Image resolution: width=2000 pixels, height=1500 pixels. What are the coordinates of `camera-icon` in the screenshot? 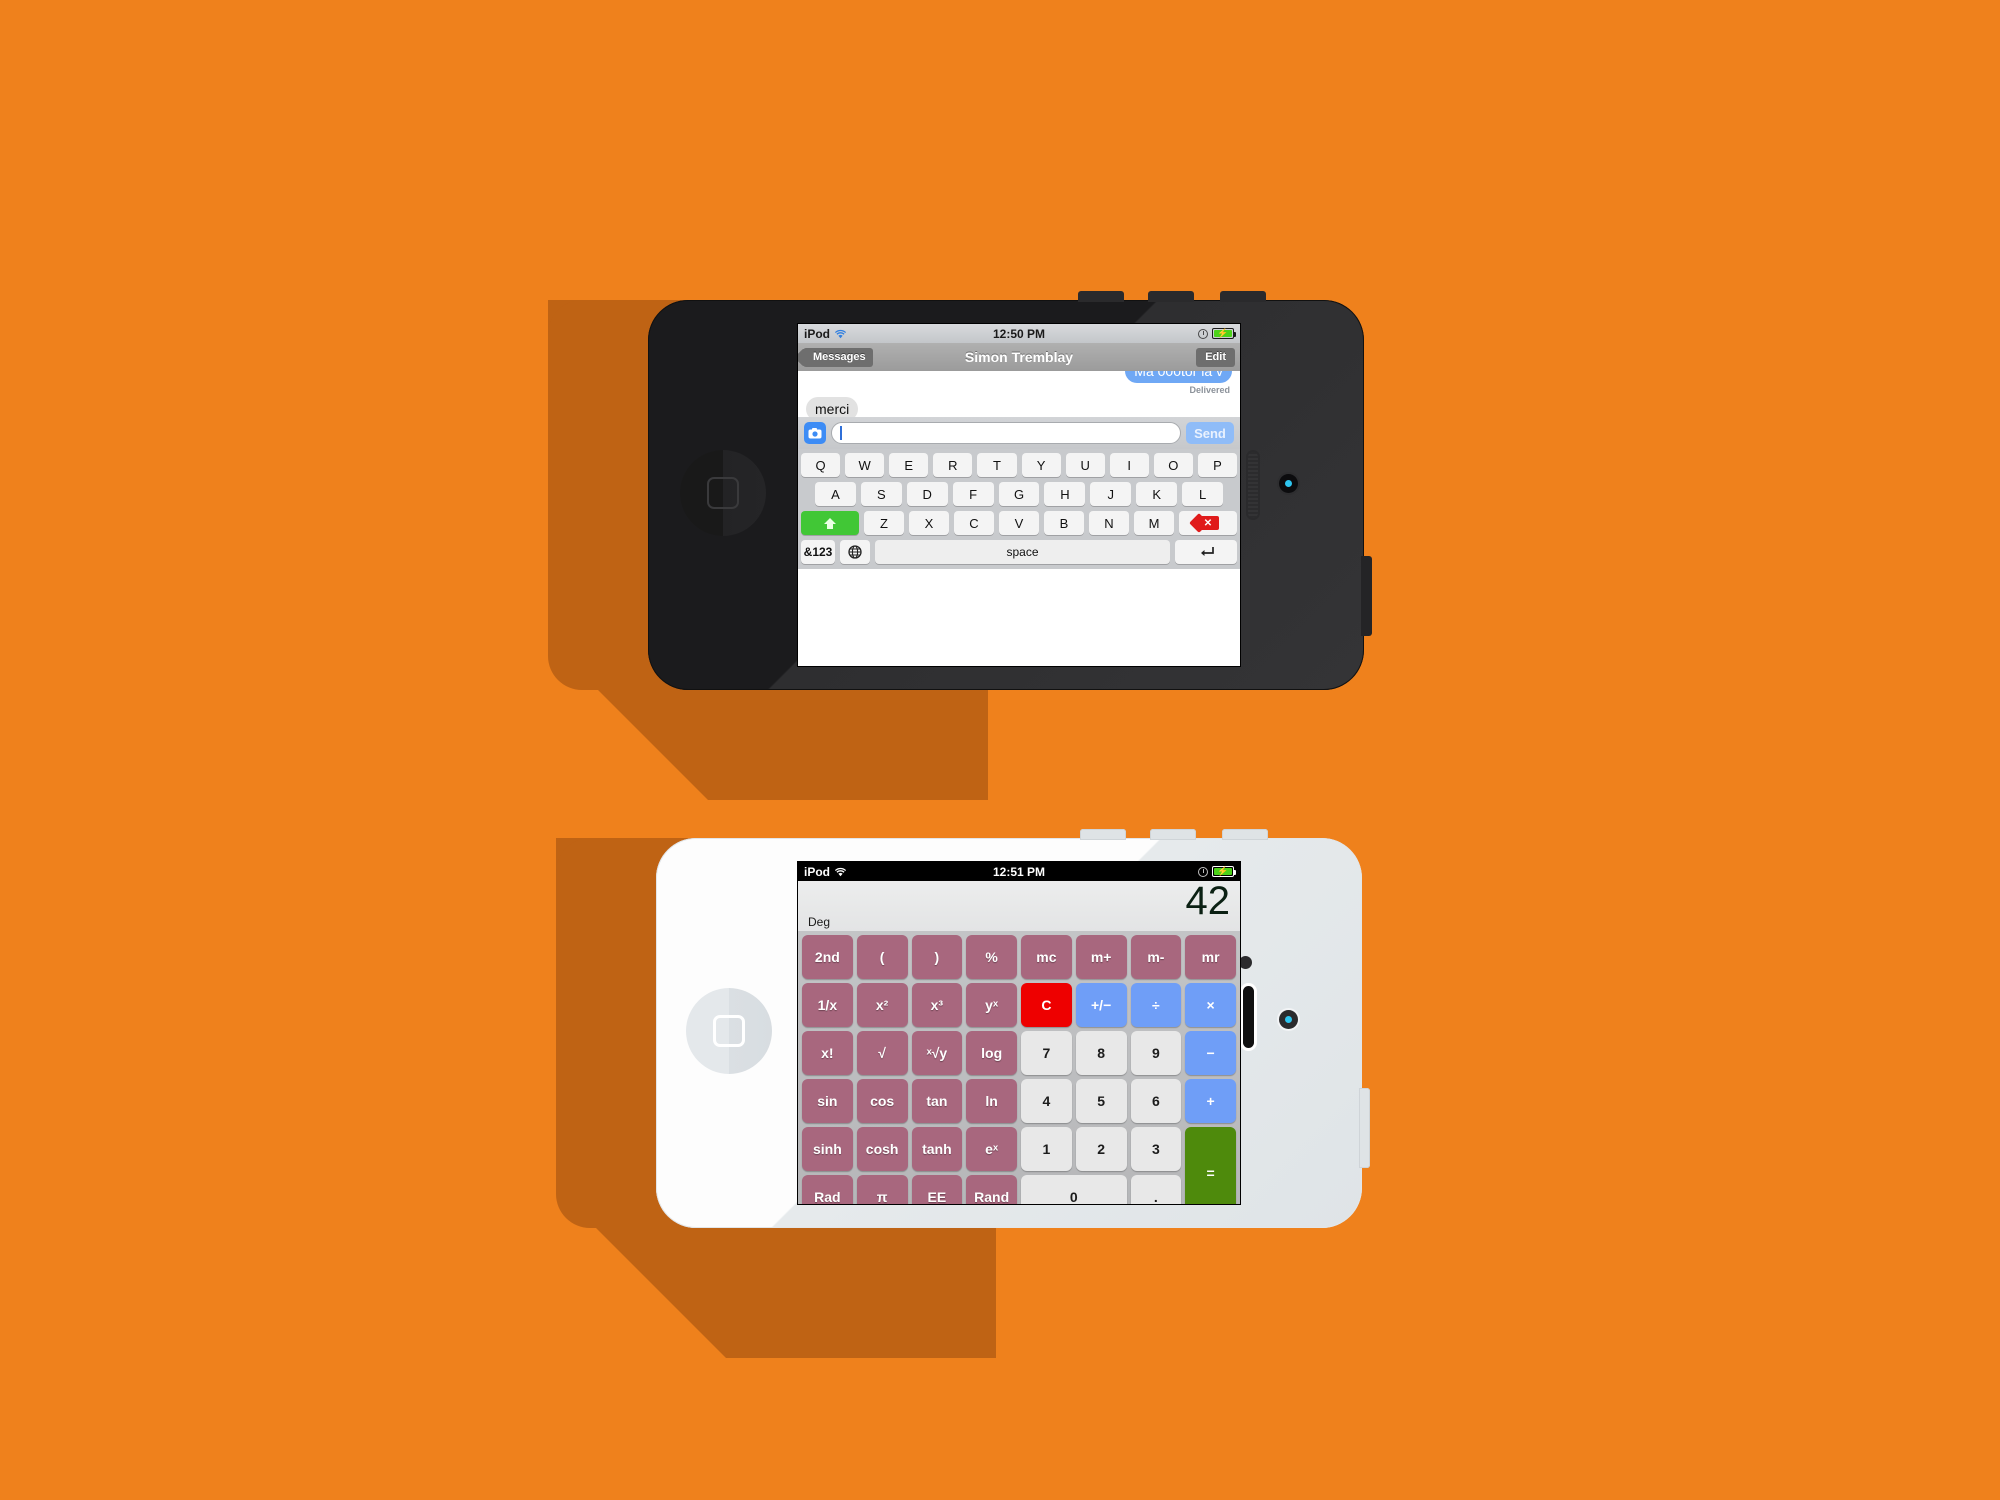 It's located at (815, 433).